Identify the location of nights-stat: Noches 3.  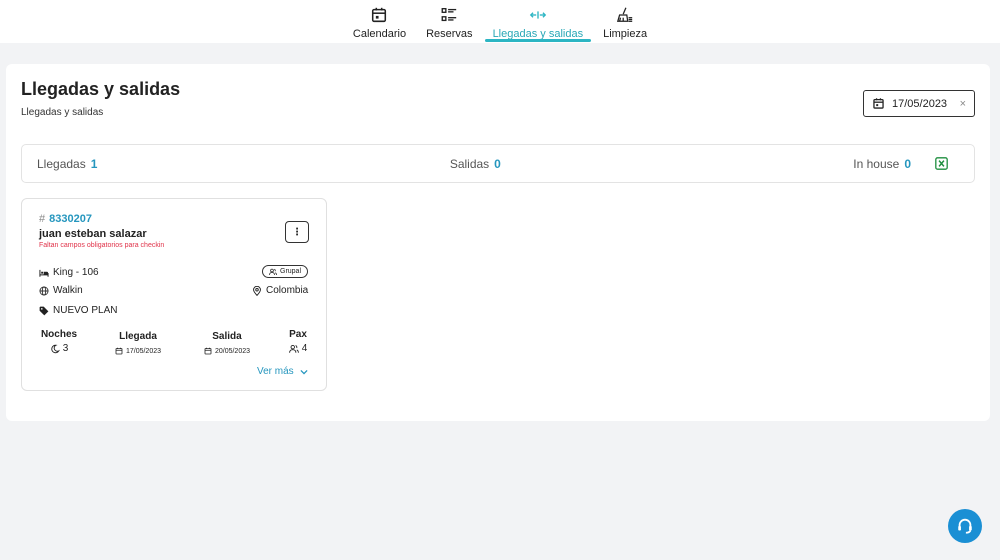
(59, 341).